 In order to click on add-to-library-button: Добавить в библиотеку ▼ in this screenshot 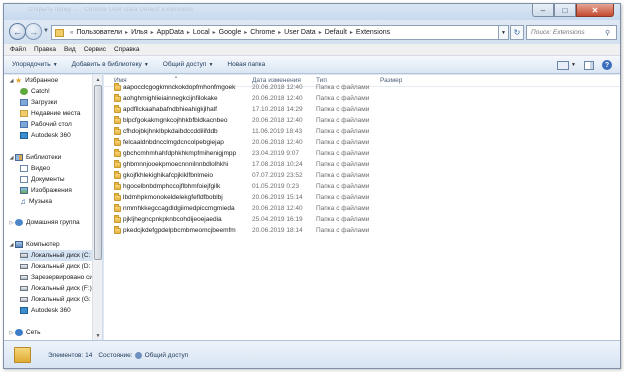, I will do `click(110, 64)`.